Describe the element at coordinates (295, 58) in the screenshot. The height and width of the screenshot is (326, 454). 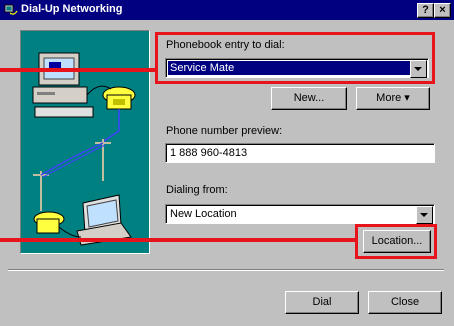
I see `phonebook-highlight-box` at that location.